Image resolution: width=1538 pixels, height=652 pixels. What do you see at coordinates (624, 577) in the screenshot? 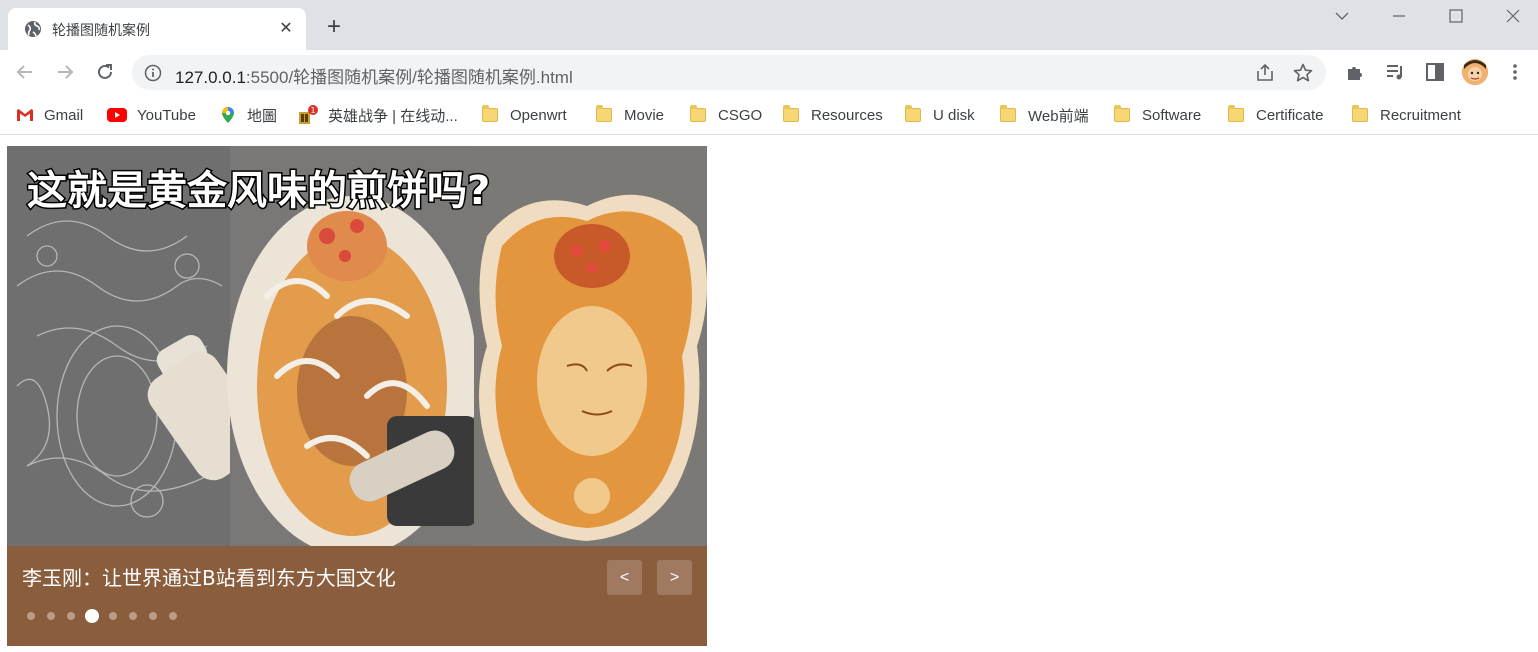
I see `prev-slide-button: <` at bounding box center [624, 577].